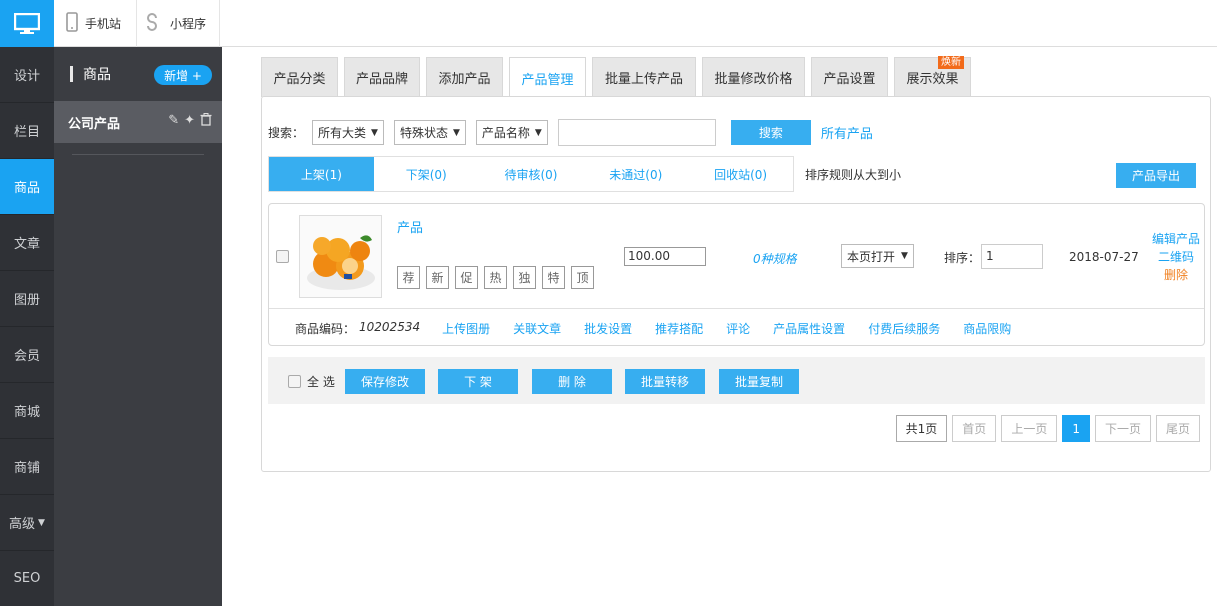 Image resolution: width=1217 pixels, height=606 pixels. I want to click on nav-seo: SEO, so click(27, 578).